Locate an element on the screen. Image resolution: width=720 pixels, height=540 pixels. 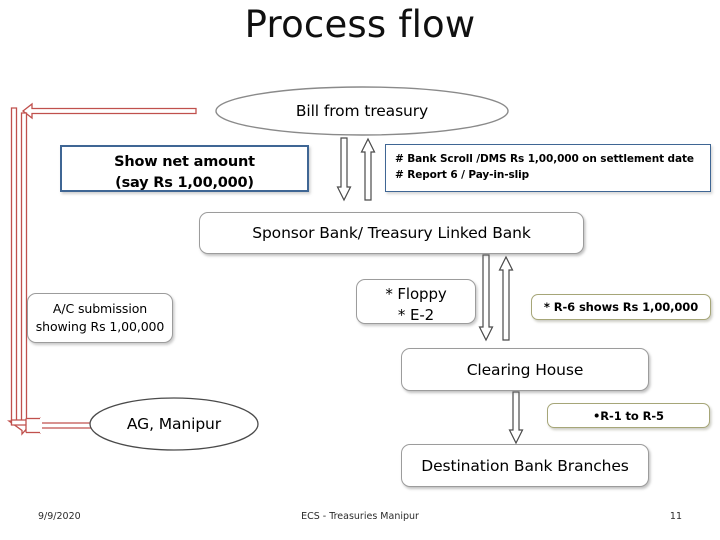
node-ag-manipur: AG, Manipur is located at coordinates (174, 424).